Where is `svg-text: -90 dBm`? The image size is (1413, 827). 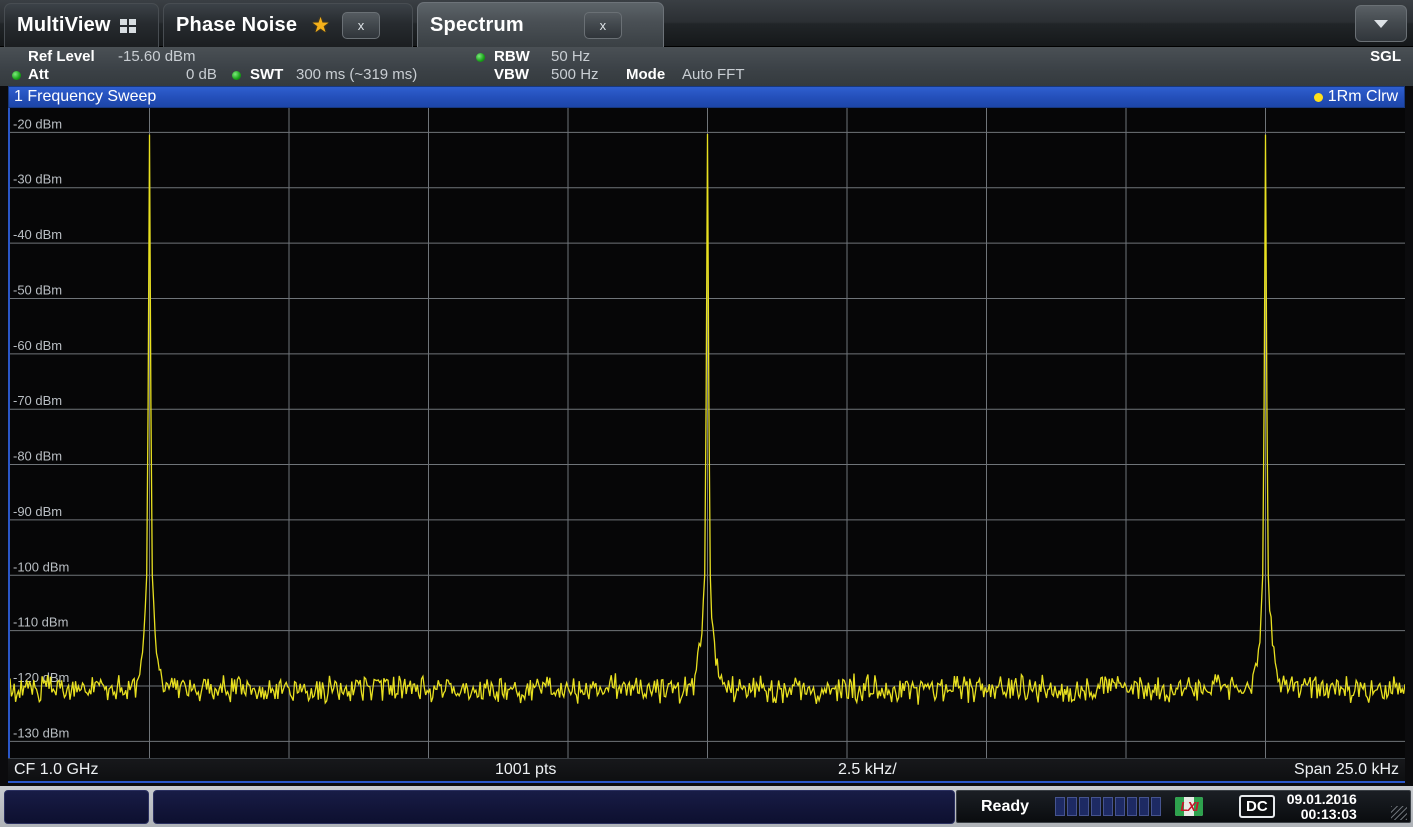
svg-text: -90 dBm is located at coordinates (37, 511).